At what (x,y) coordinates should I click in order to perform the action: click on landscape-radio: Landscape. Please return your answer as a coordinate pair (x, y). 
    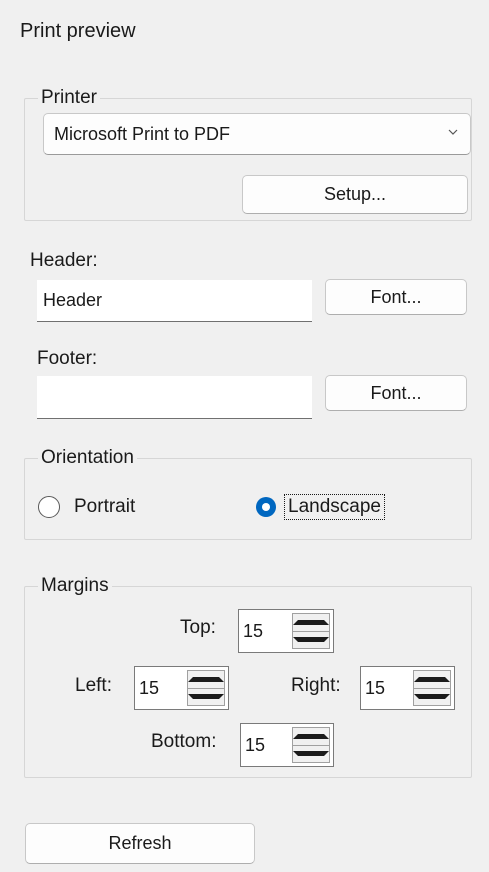
    Looking at the image, I should click on (320, 507).